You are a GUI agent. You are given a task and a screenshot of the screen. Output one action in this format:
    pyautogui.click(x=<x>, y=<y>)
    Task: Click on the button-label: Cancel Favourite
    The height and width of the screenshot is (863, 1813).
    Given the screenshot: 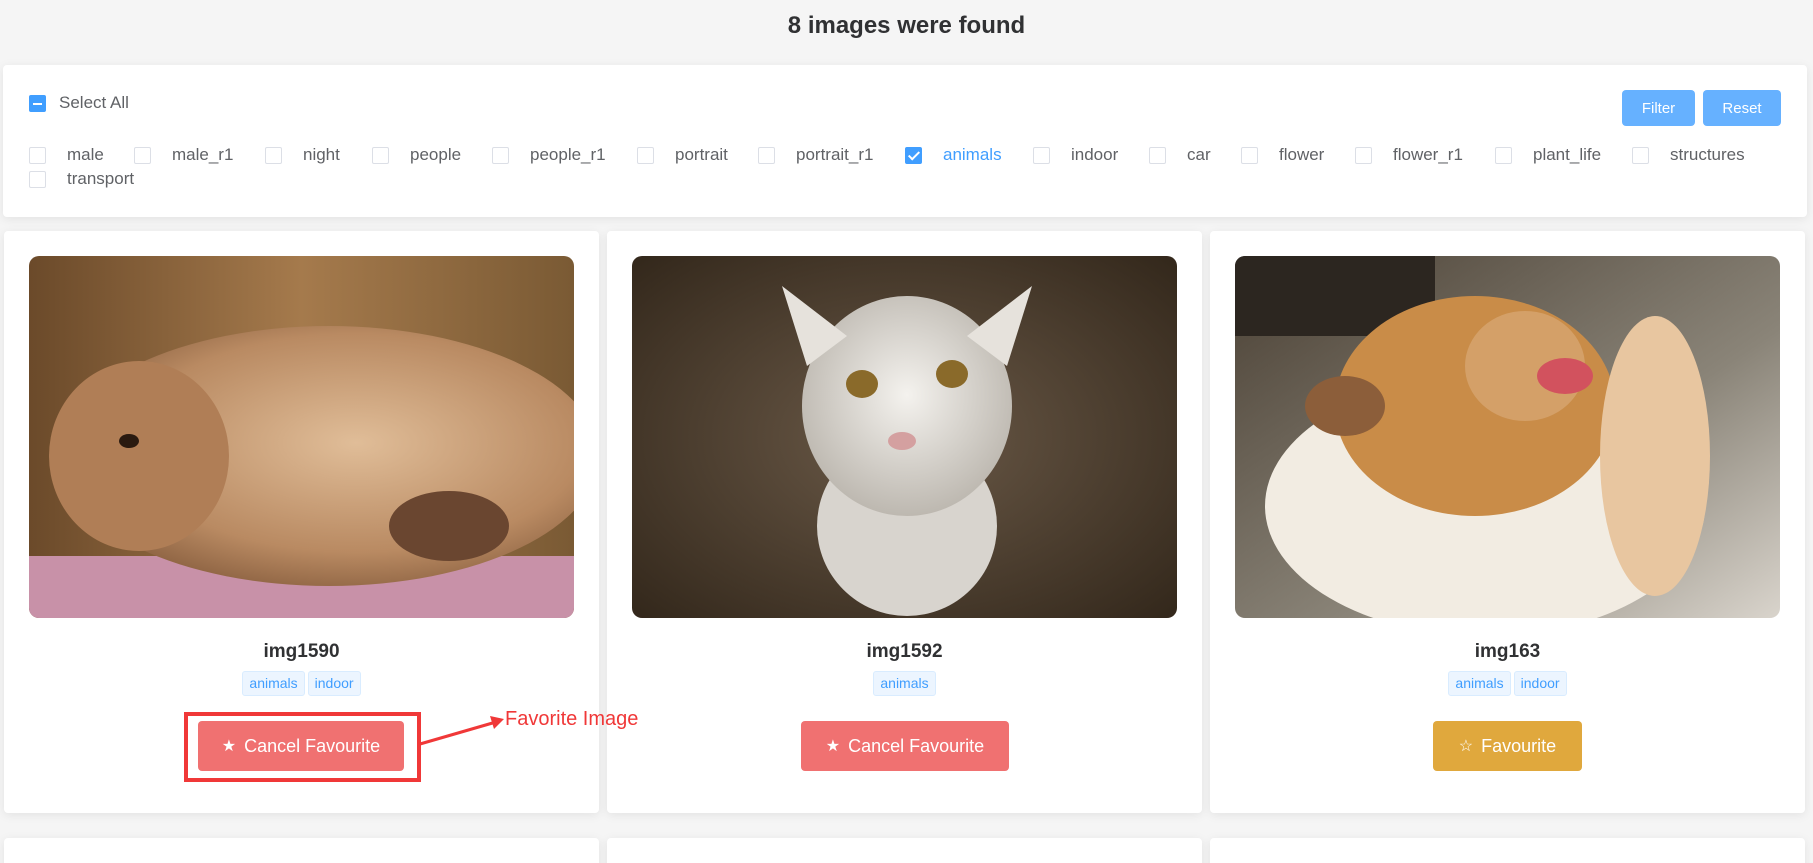 What is the action you would take?
    pyautogui.click(x=916, y=745)
    